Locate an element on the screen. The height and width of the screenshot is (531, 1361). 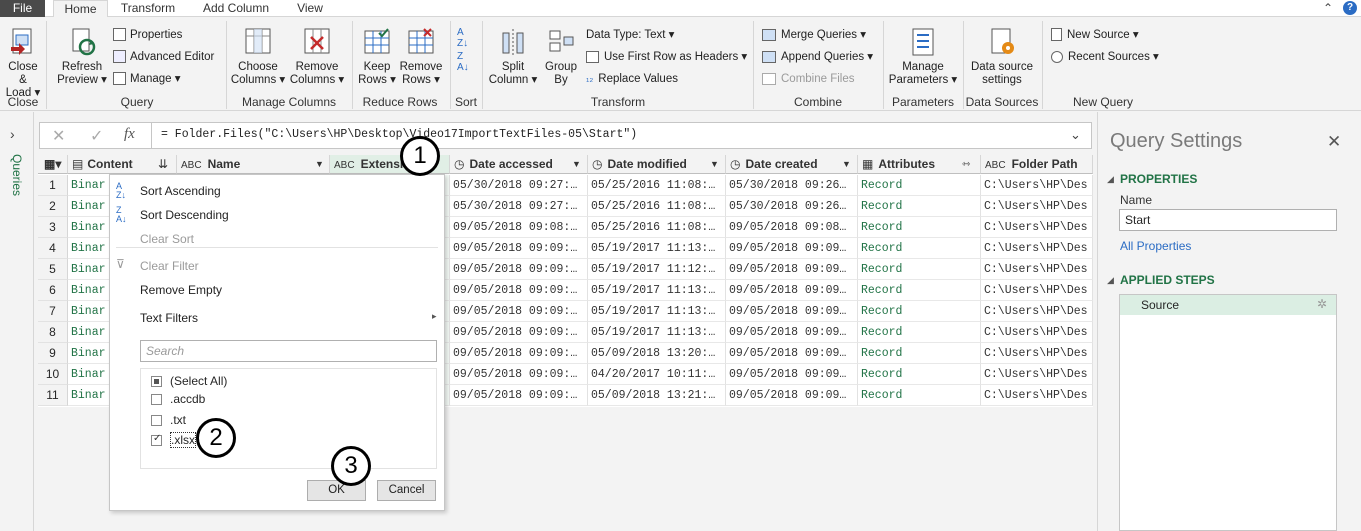
value-item-accdb: .accdb is located at coordinates (178, 399).